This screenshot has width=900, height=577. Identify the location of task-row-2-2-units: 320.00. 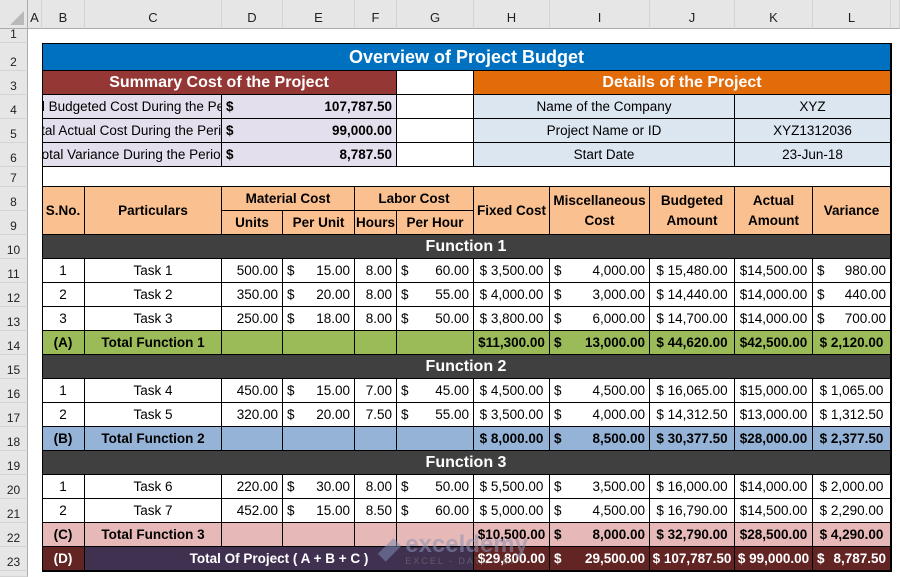
(252, 415).